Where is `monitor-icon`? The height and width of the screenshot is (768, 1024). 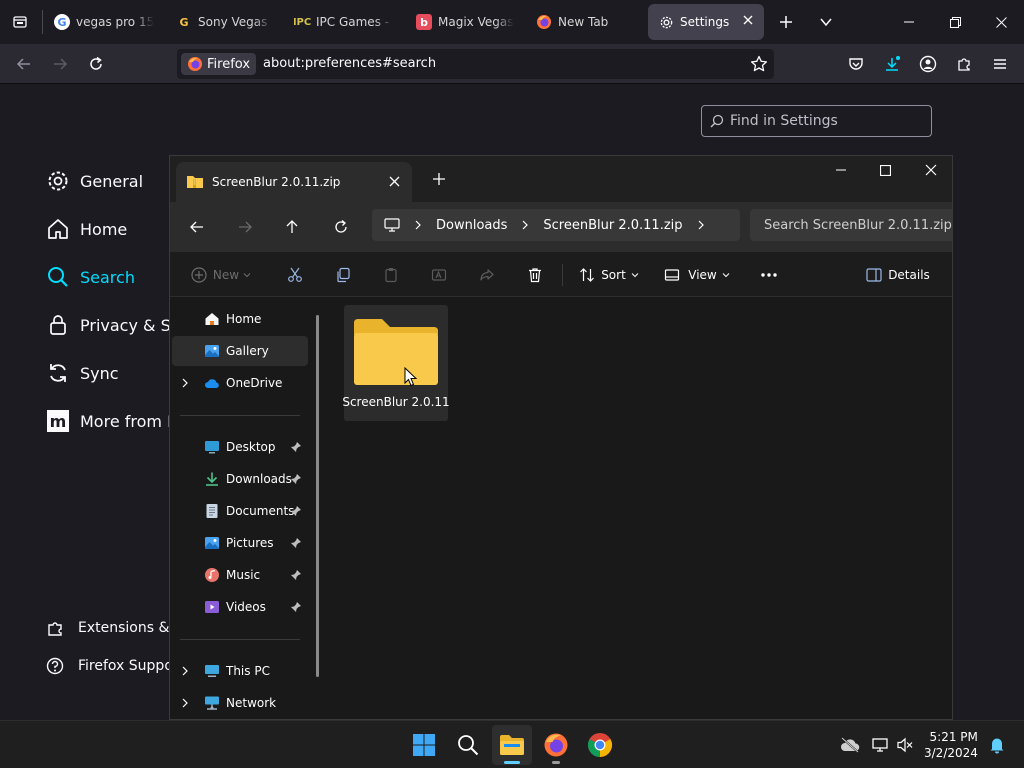
monitor-icon is located at coordinates (392, 225).